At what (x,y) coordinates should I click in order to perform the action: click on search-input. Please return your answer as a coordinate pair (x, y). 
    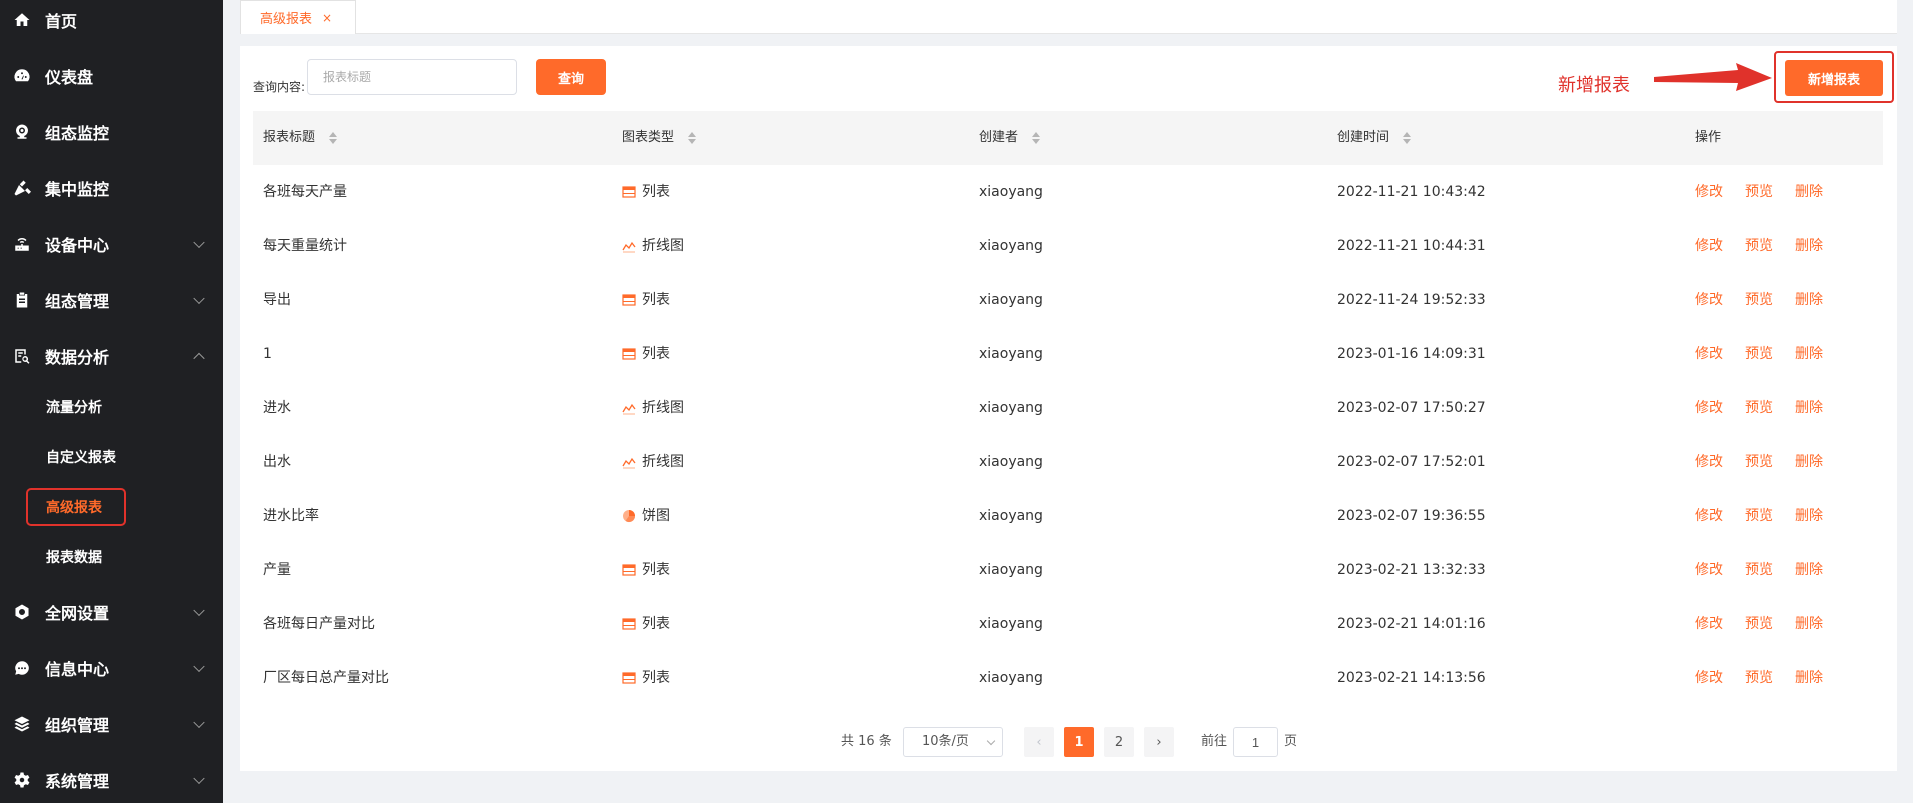
    Looking at the image, I should click on (412, 77).